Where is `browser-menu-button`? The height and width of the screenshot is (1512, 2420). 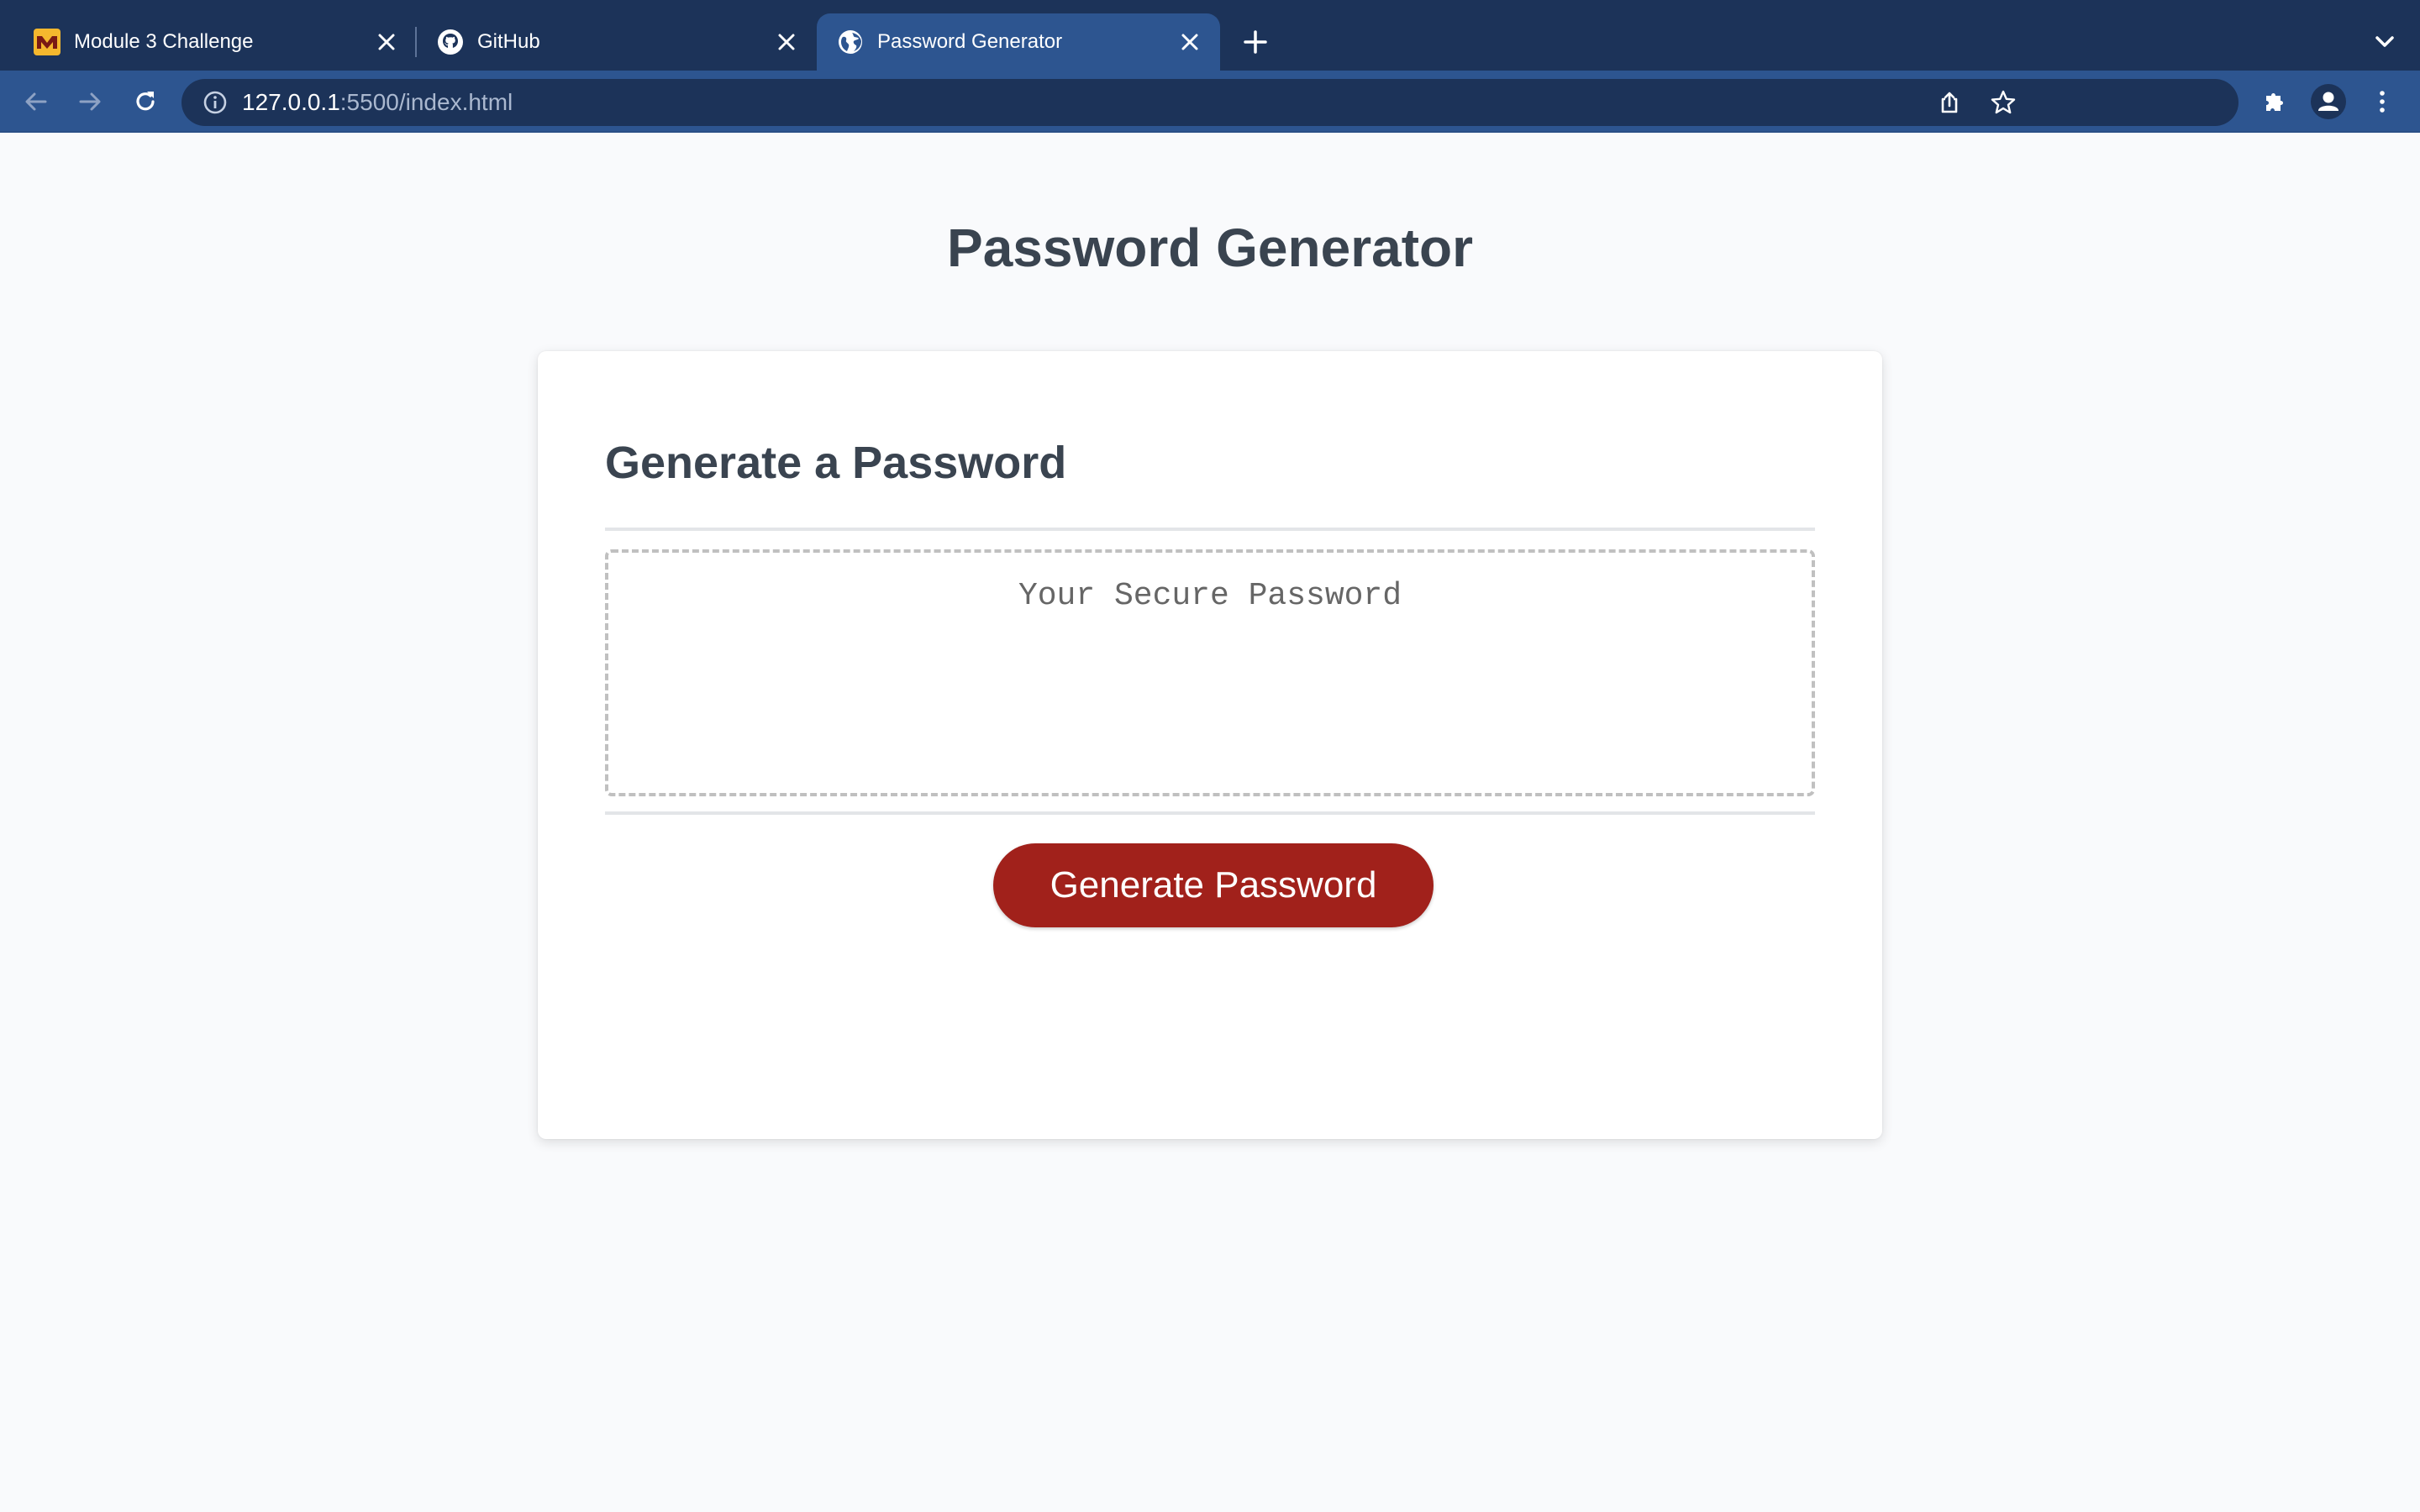 browser-menu-button is located at coordinates (2382, 102).